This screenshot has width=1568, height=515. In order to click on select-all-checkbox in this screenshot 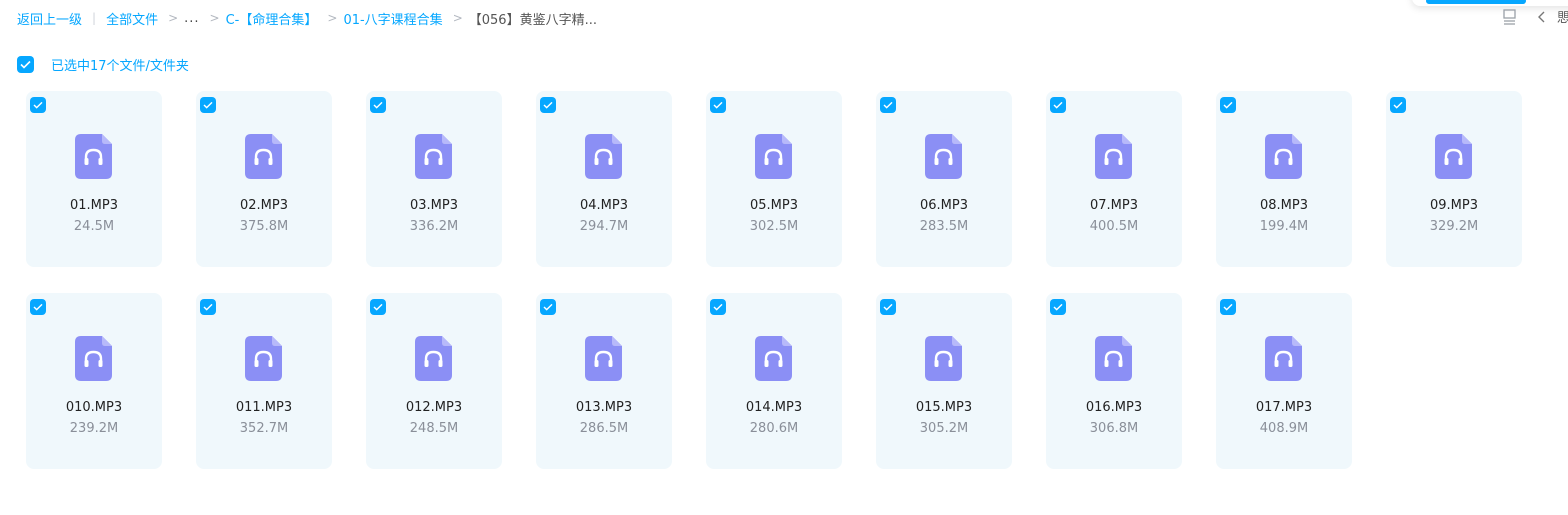, I will do `click(25, 64)`.